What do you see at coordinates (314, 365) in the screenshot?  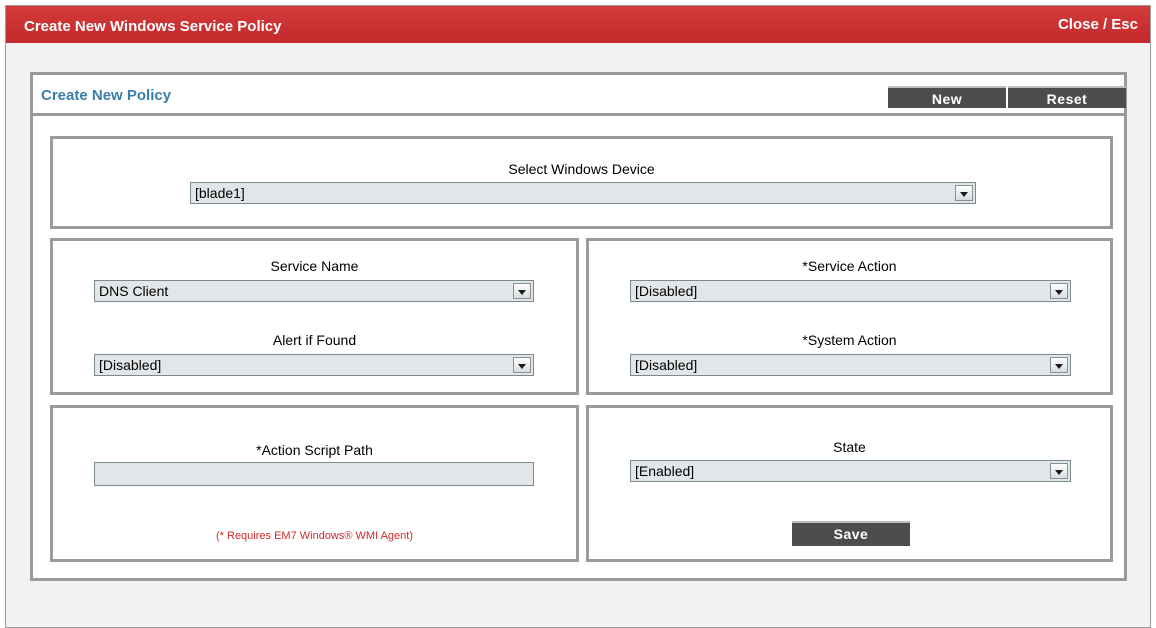 I see `alert-select: [Disabled]` at bounding box center [314, 365].